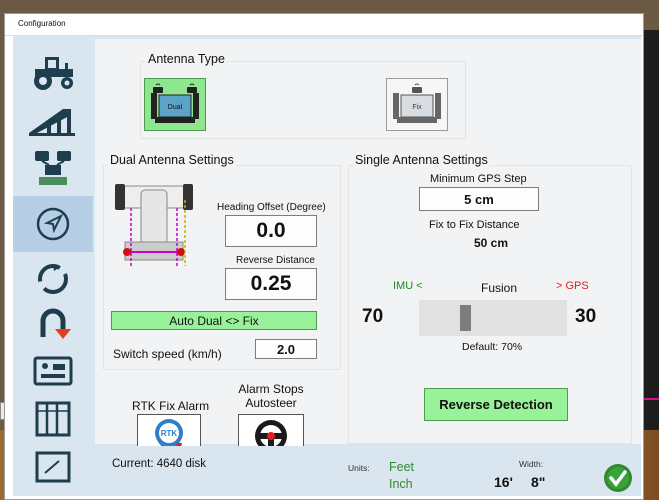  Describe the element at coordinates (172, 160) in the screenshot. I see `dual-antenna-title: Dual Antenna Settings` at that location.